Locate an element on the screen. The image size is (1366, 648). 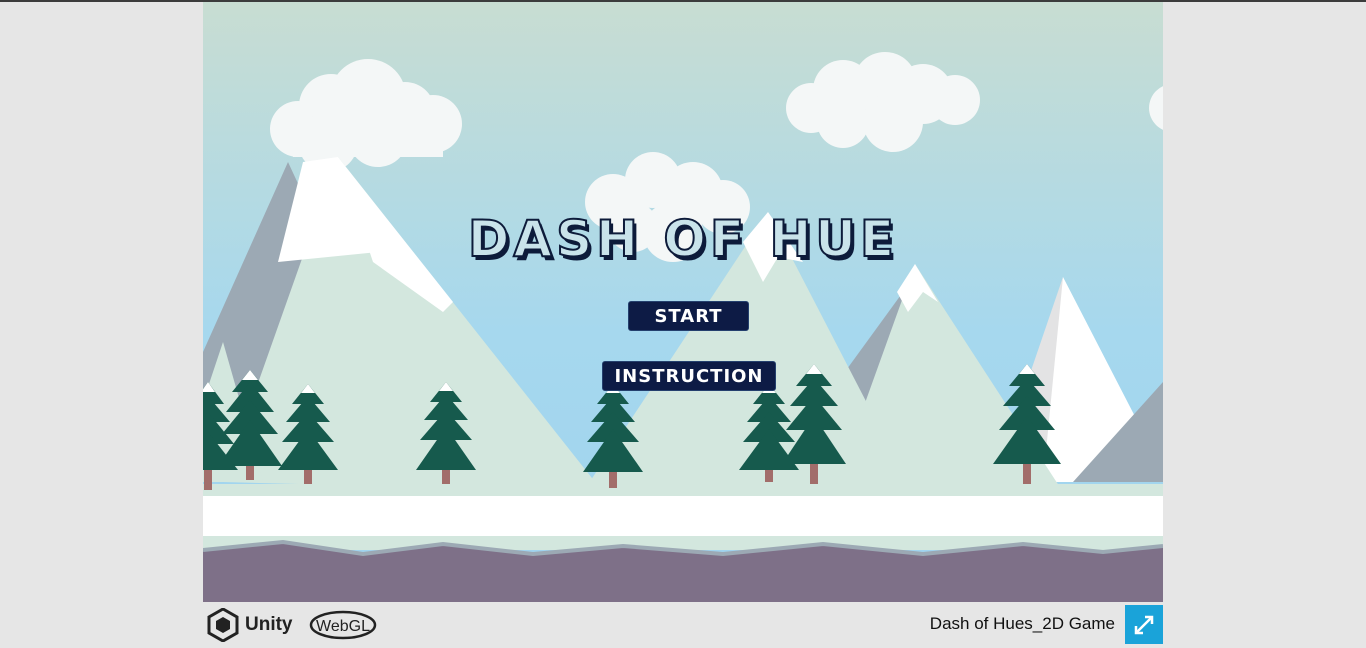
unity-logo-icon is located at coordinates (223, 625).